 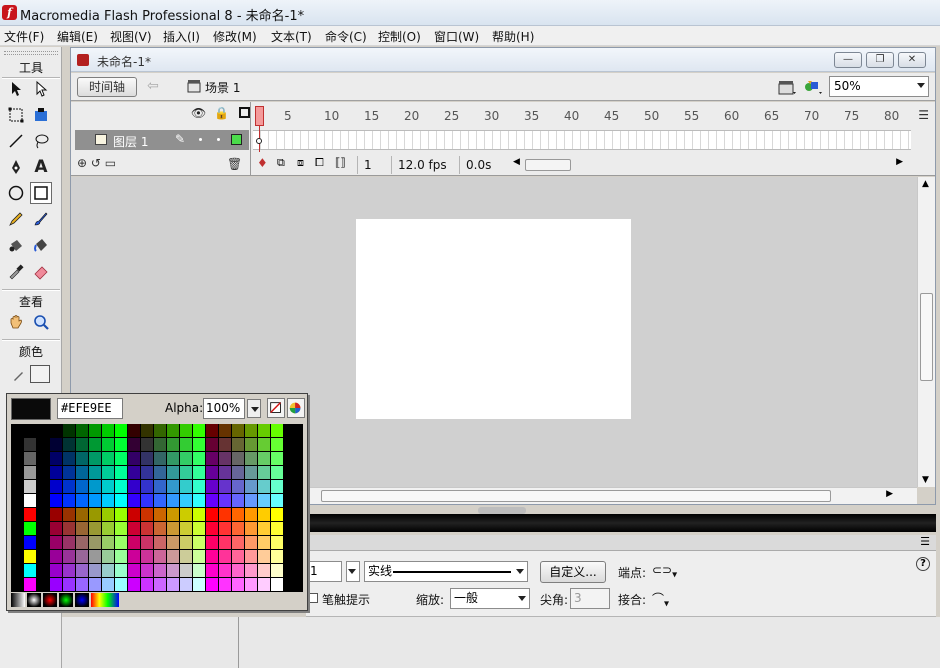 What do you see at coordinates (254, 408) in the screenshot?
I see `alpha-dropdown` at bounding box center [254, 408].